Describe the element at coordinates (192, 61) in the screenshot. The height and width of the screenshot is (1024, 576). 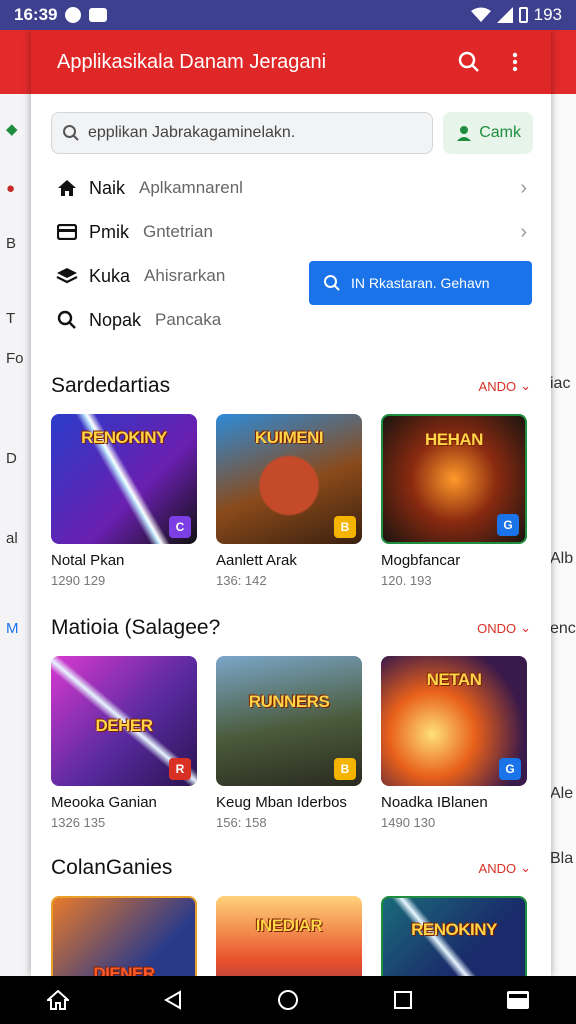
I see `app-title: Applikasikala Danam Jeragani` at that location.